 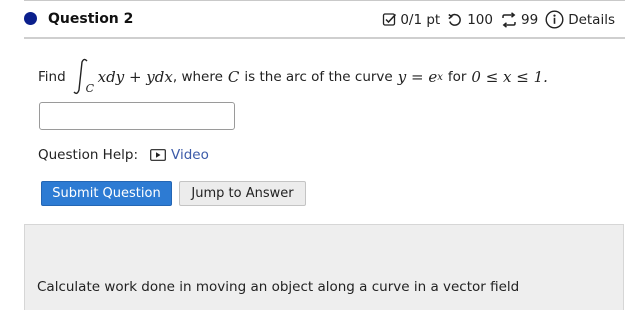 I want to click on attempts-value: 99, so click(x=530, y=19).